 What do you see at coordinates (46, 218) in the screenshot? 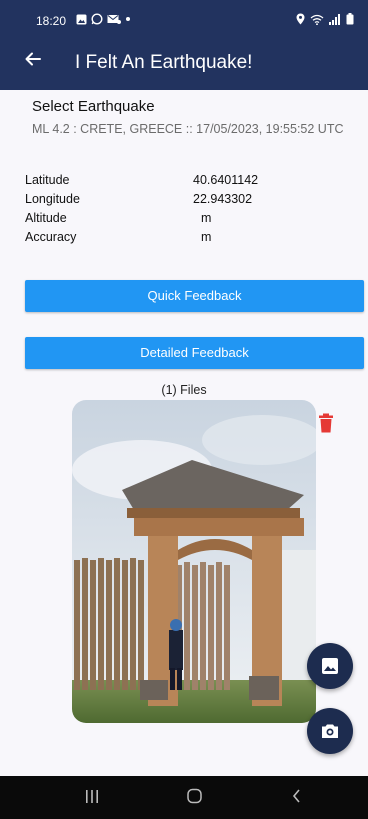
I see `altitude-label: Altitude` at bounding box center [46, 218].